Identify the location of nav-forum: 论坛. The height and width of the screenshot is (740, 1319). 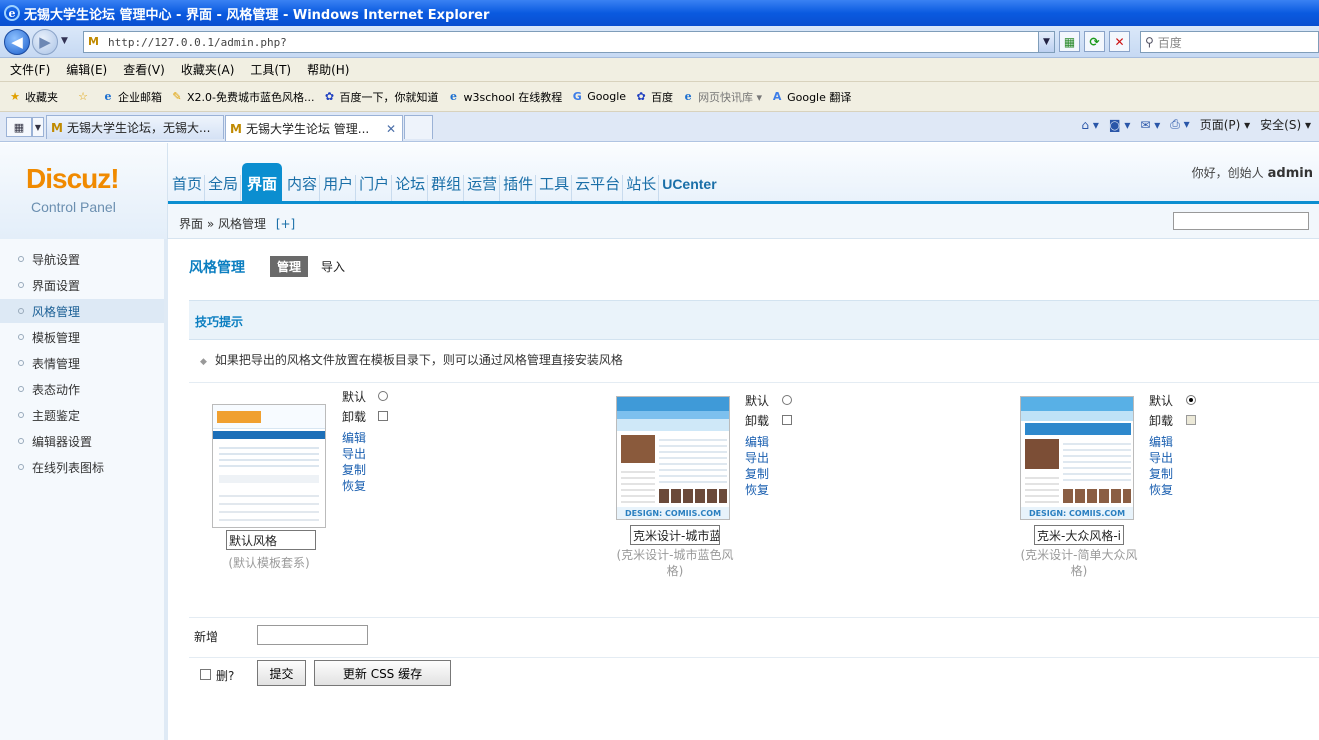
(411, 188).